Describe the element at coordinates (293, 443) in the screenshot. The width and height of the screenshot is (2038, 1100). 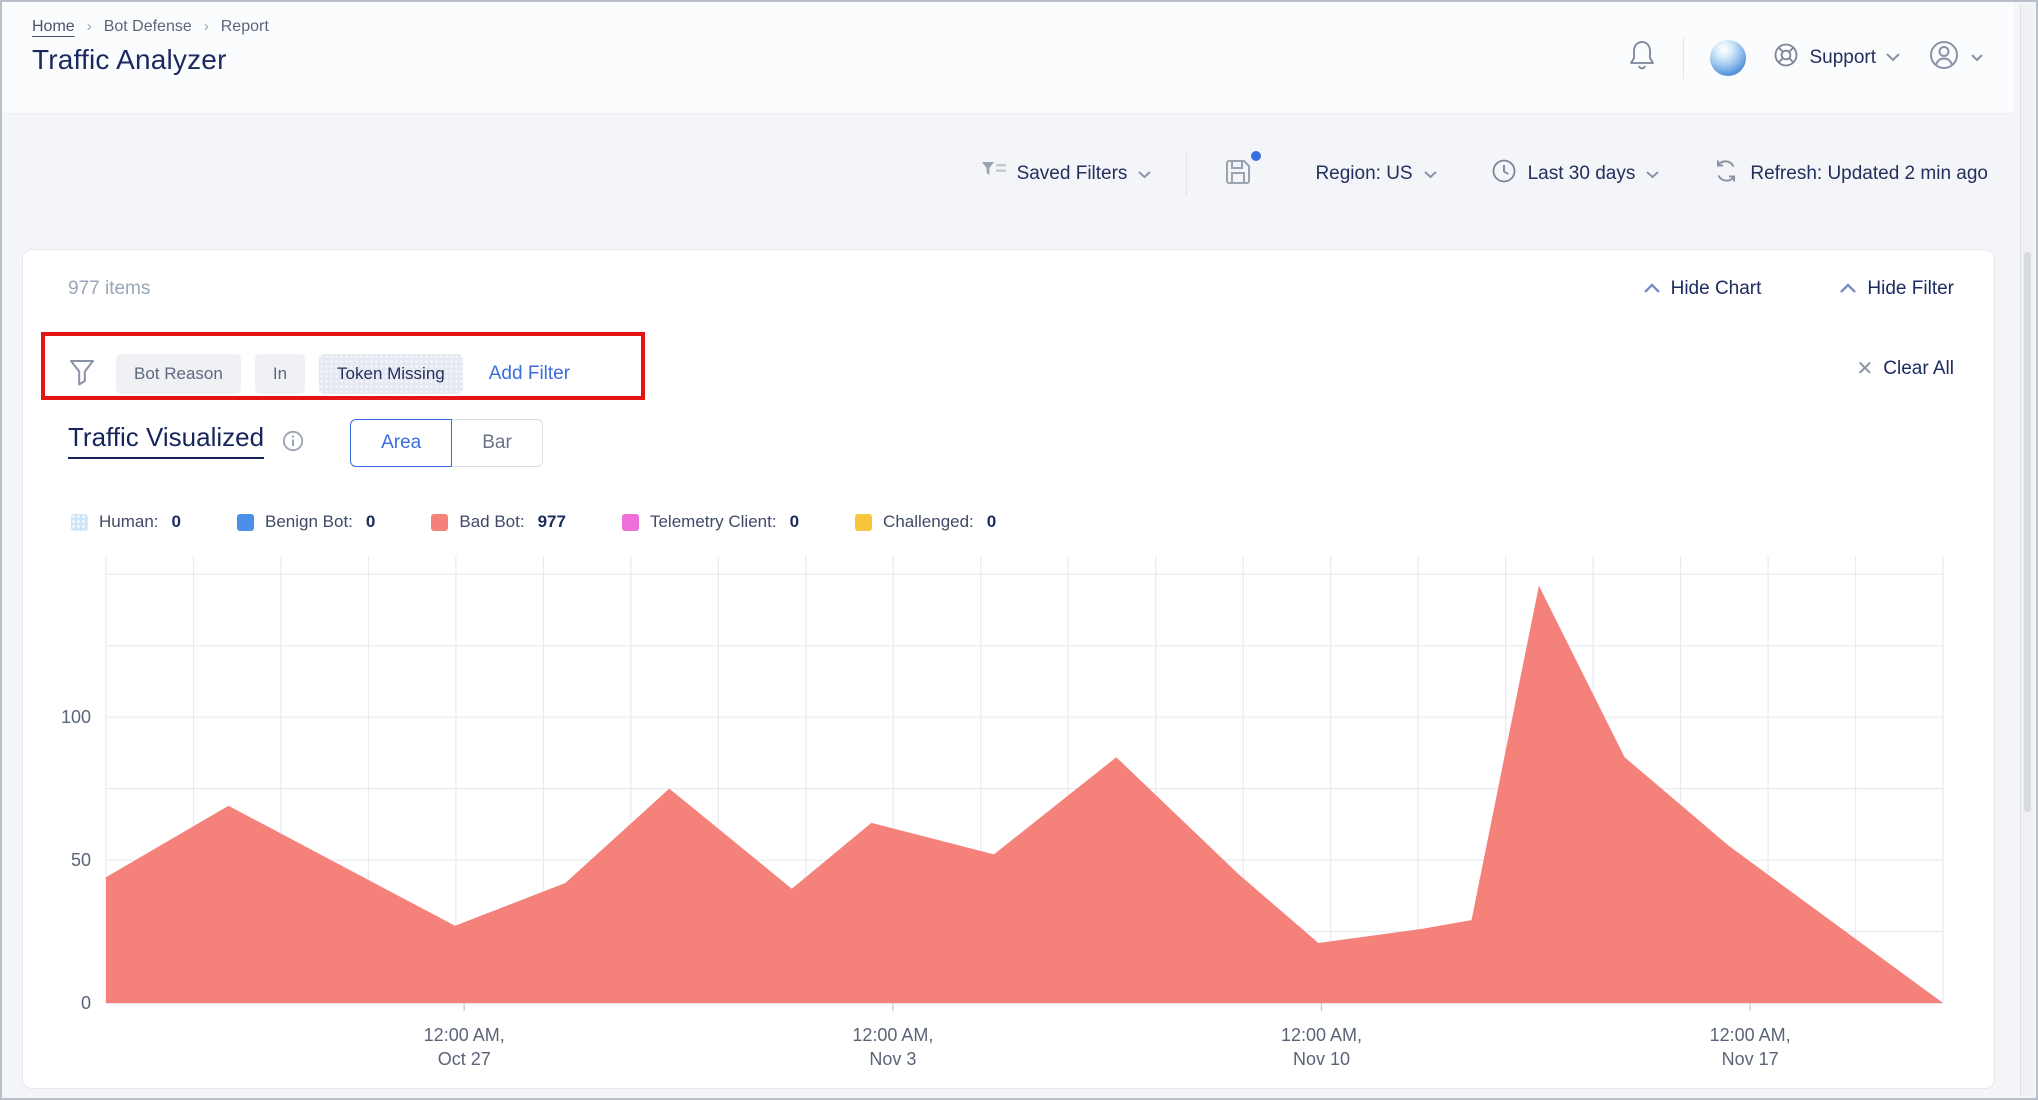
I see `info-icon` at that location.